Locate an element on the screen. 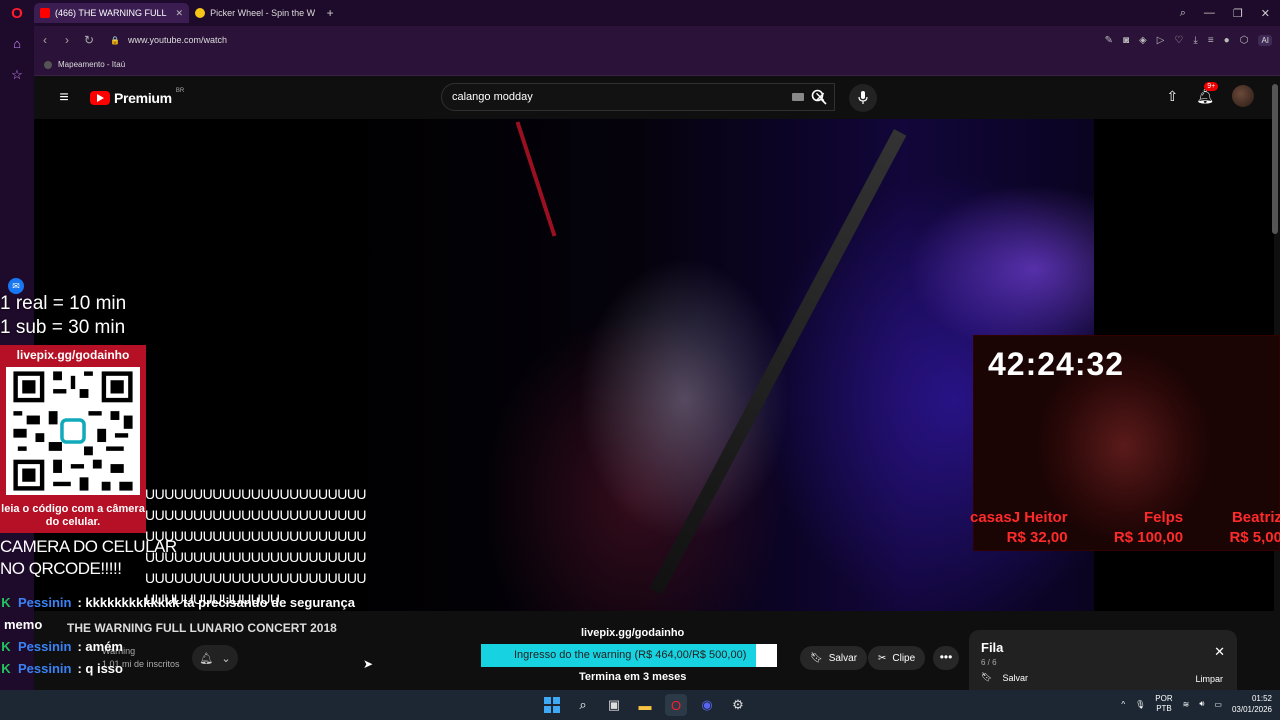  spam-line: NO QRCODE!!!!! is located at coordinates (61, 568).